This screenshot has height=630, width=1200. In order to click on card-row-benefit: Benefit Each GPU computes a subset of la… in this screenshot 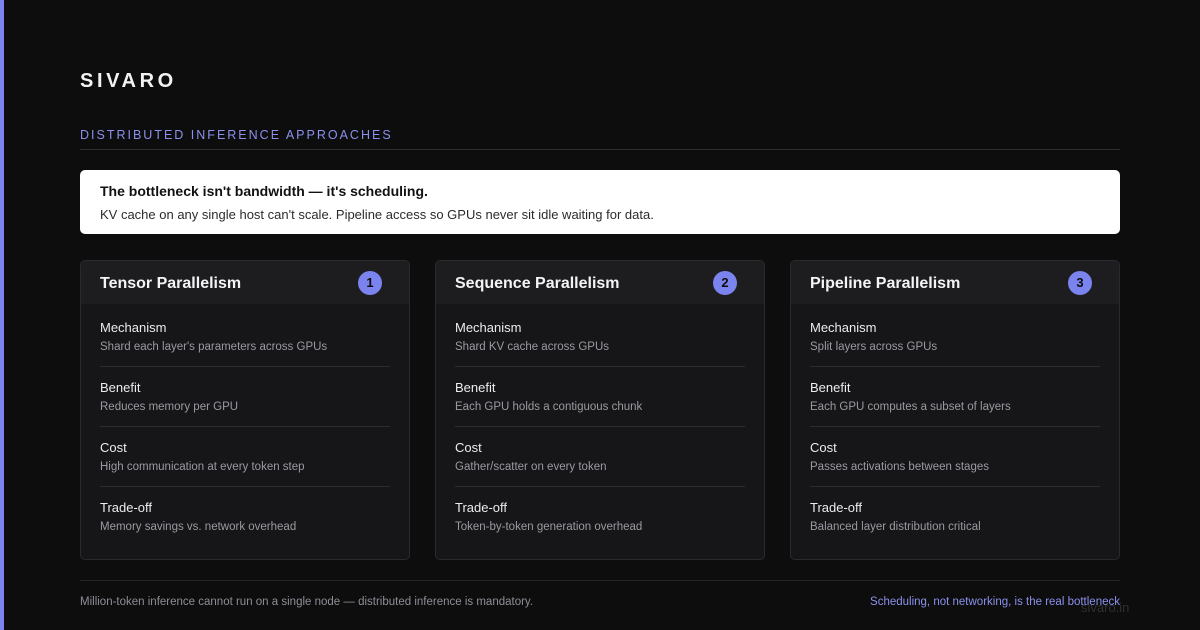, I will do `click(955, 410)`.